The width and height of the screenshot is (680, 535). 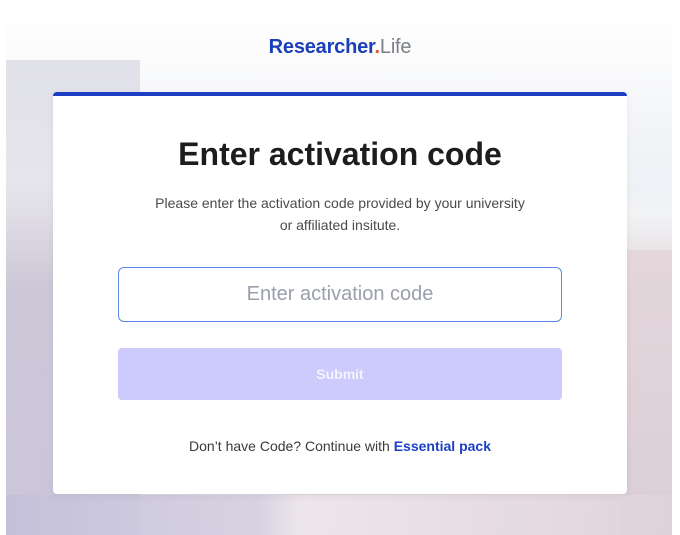 I want to click on activation-code-input, so click(x=340, y=294).